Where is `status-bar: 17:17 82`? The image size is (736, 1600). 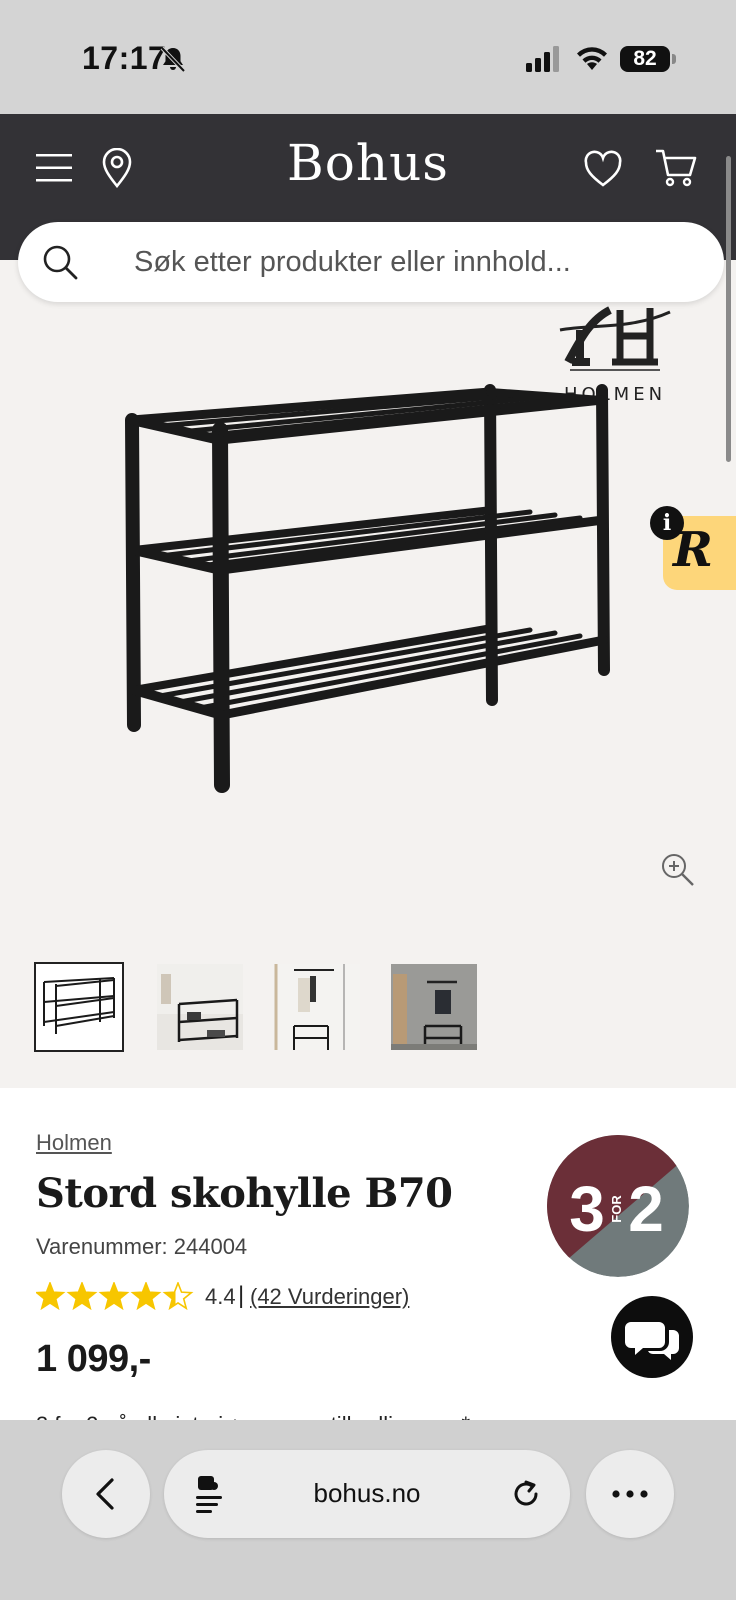 status-bar: 17:17 82 is located at coordinates (368, 57).